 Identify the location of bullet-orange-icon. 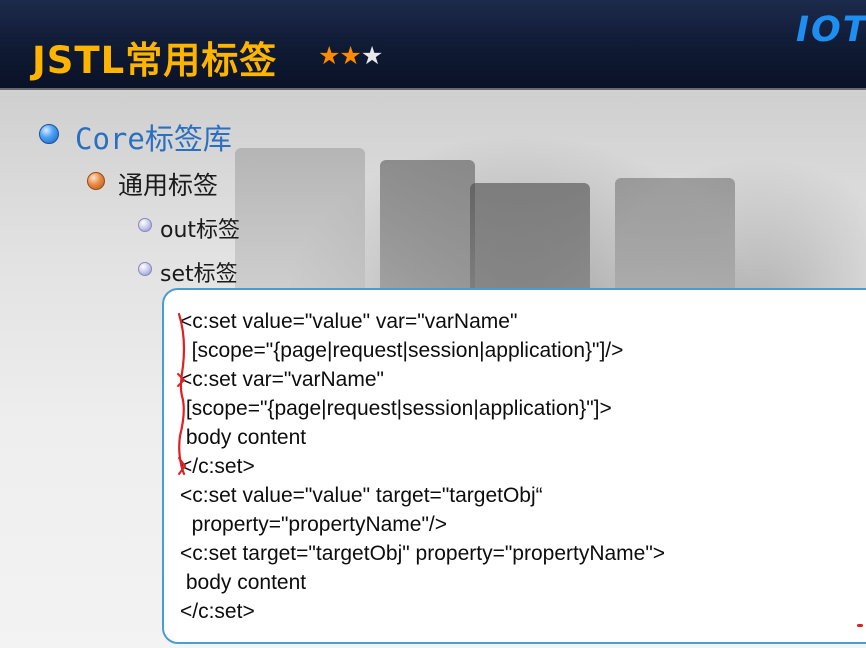
(96, 181).